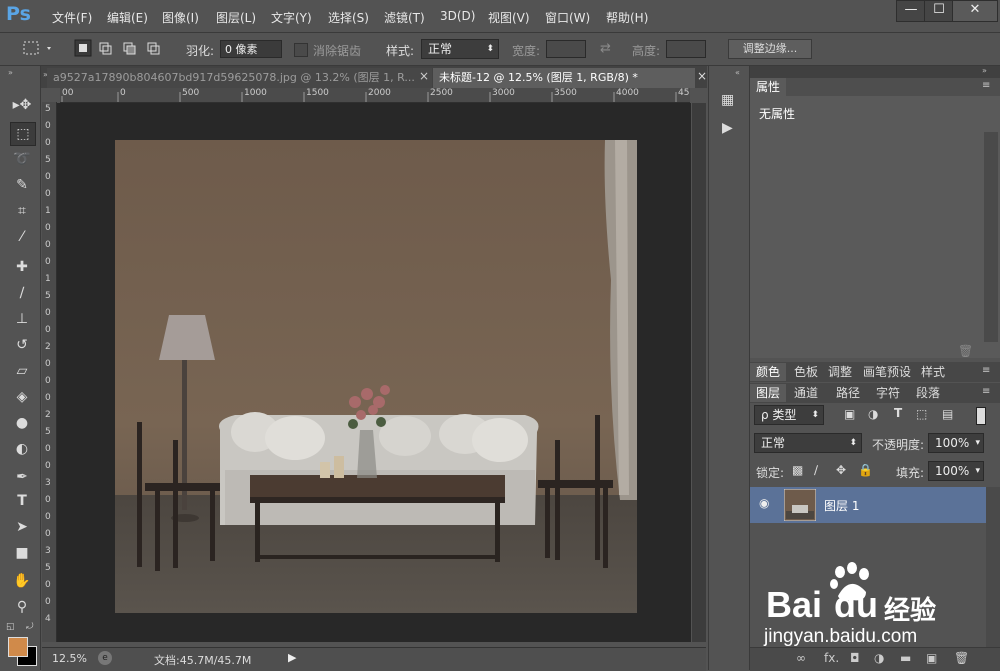 The height and width of the screenshot is (671, 1000). I want to click on actions-play-icon: ▶, so click(727, 128).